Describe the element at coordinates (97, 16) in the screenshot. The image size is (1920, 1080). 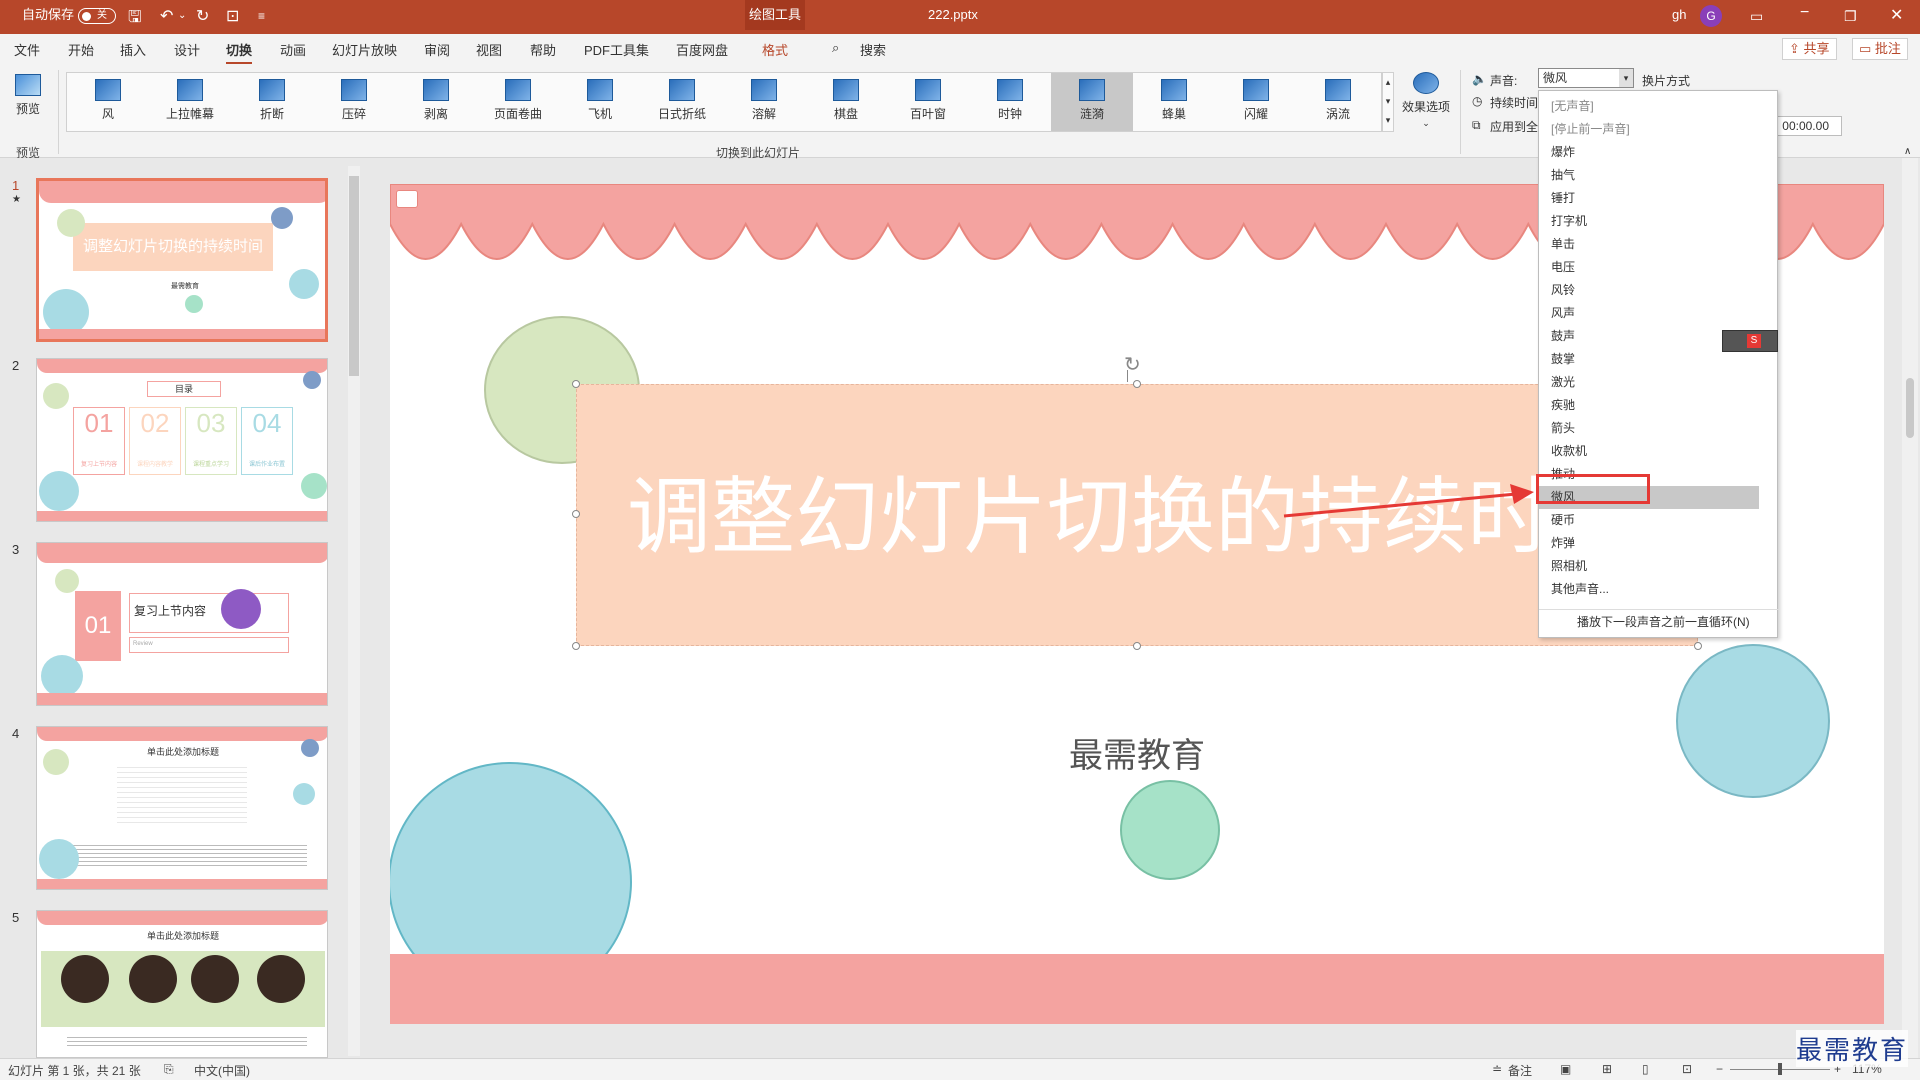
I see `autosave-toggle: 关` at that location.